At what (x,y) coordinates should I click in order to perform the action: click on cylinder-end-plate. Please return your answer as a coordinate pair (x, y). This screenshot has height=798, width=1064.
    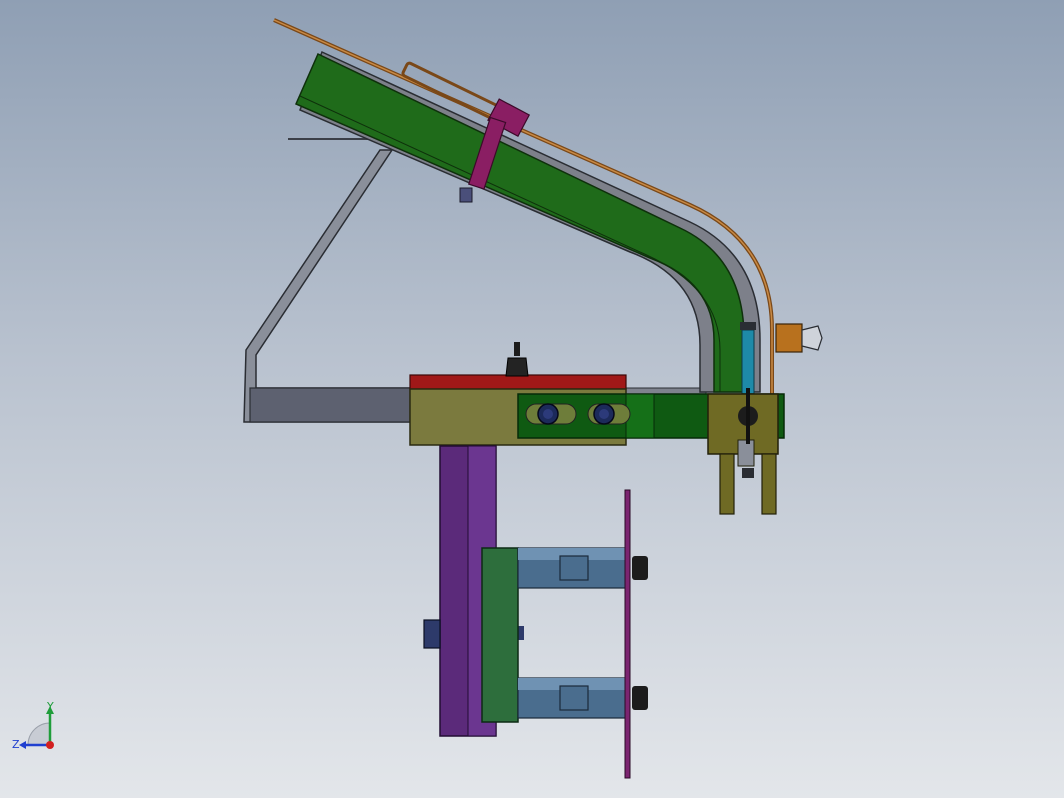
    Looking at the image, I should click on (627, 634).